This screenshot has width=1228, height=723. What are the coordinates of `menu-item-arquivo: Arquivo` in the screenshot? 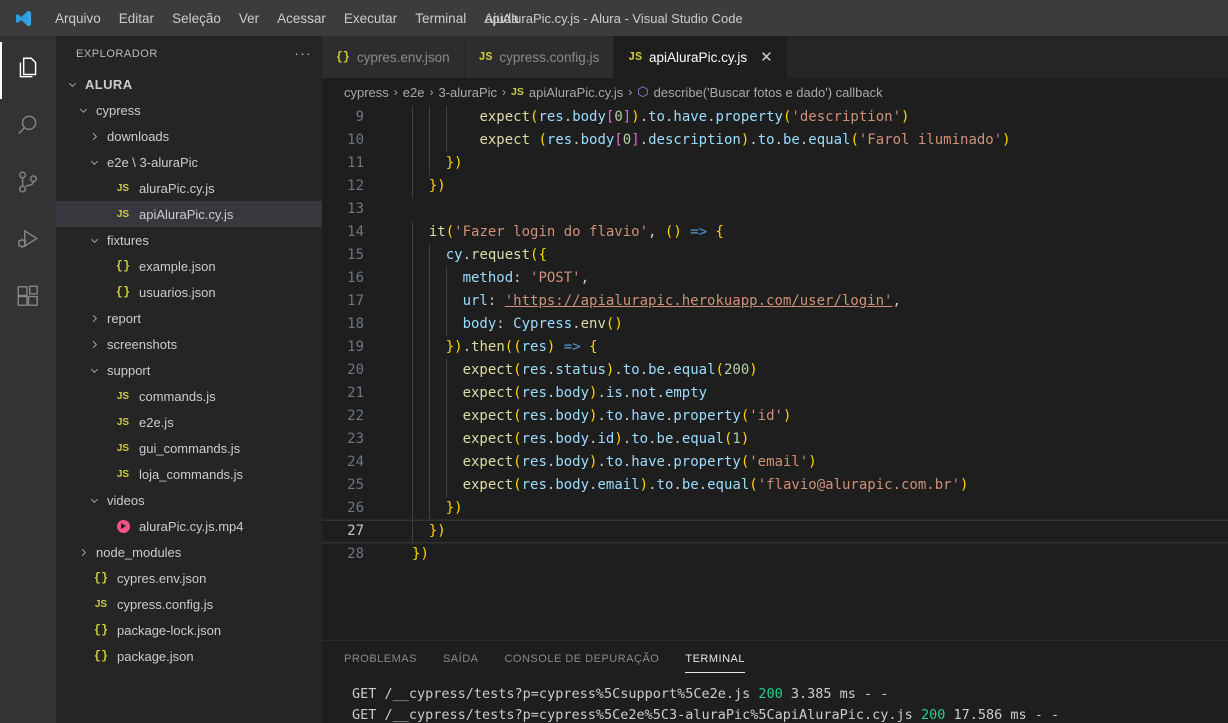 It's located at (78, 18).